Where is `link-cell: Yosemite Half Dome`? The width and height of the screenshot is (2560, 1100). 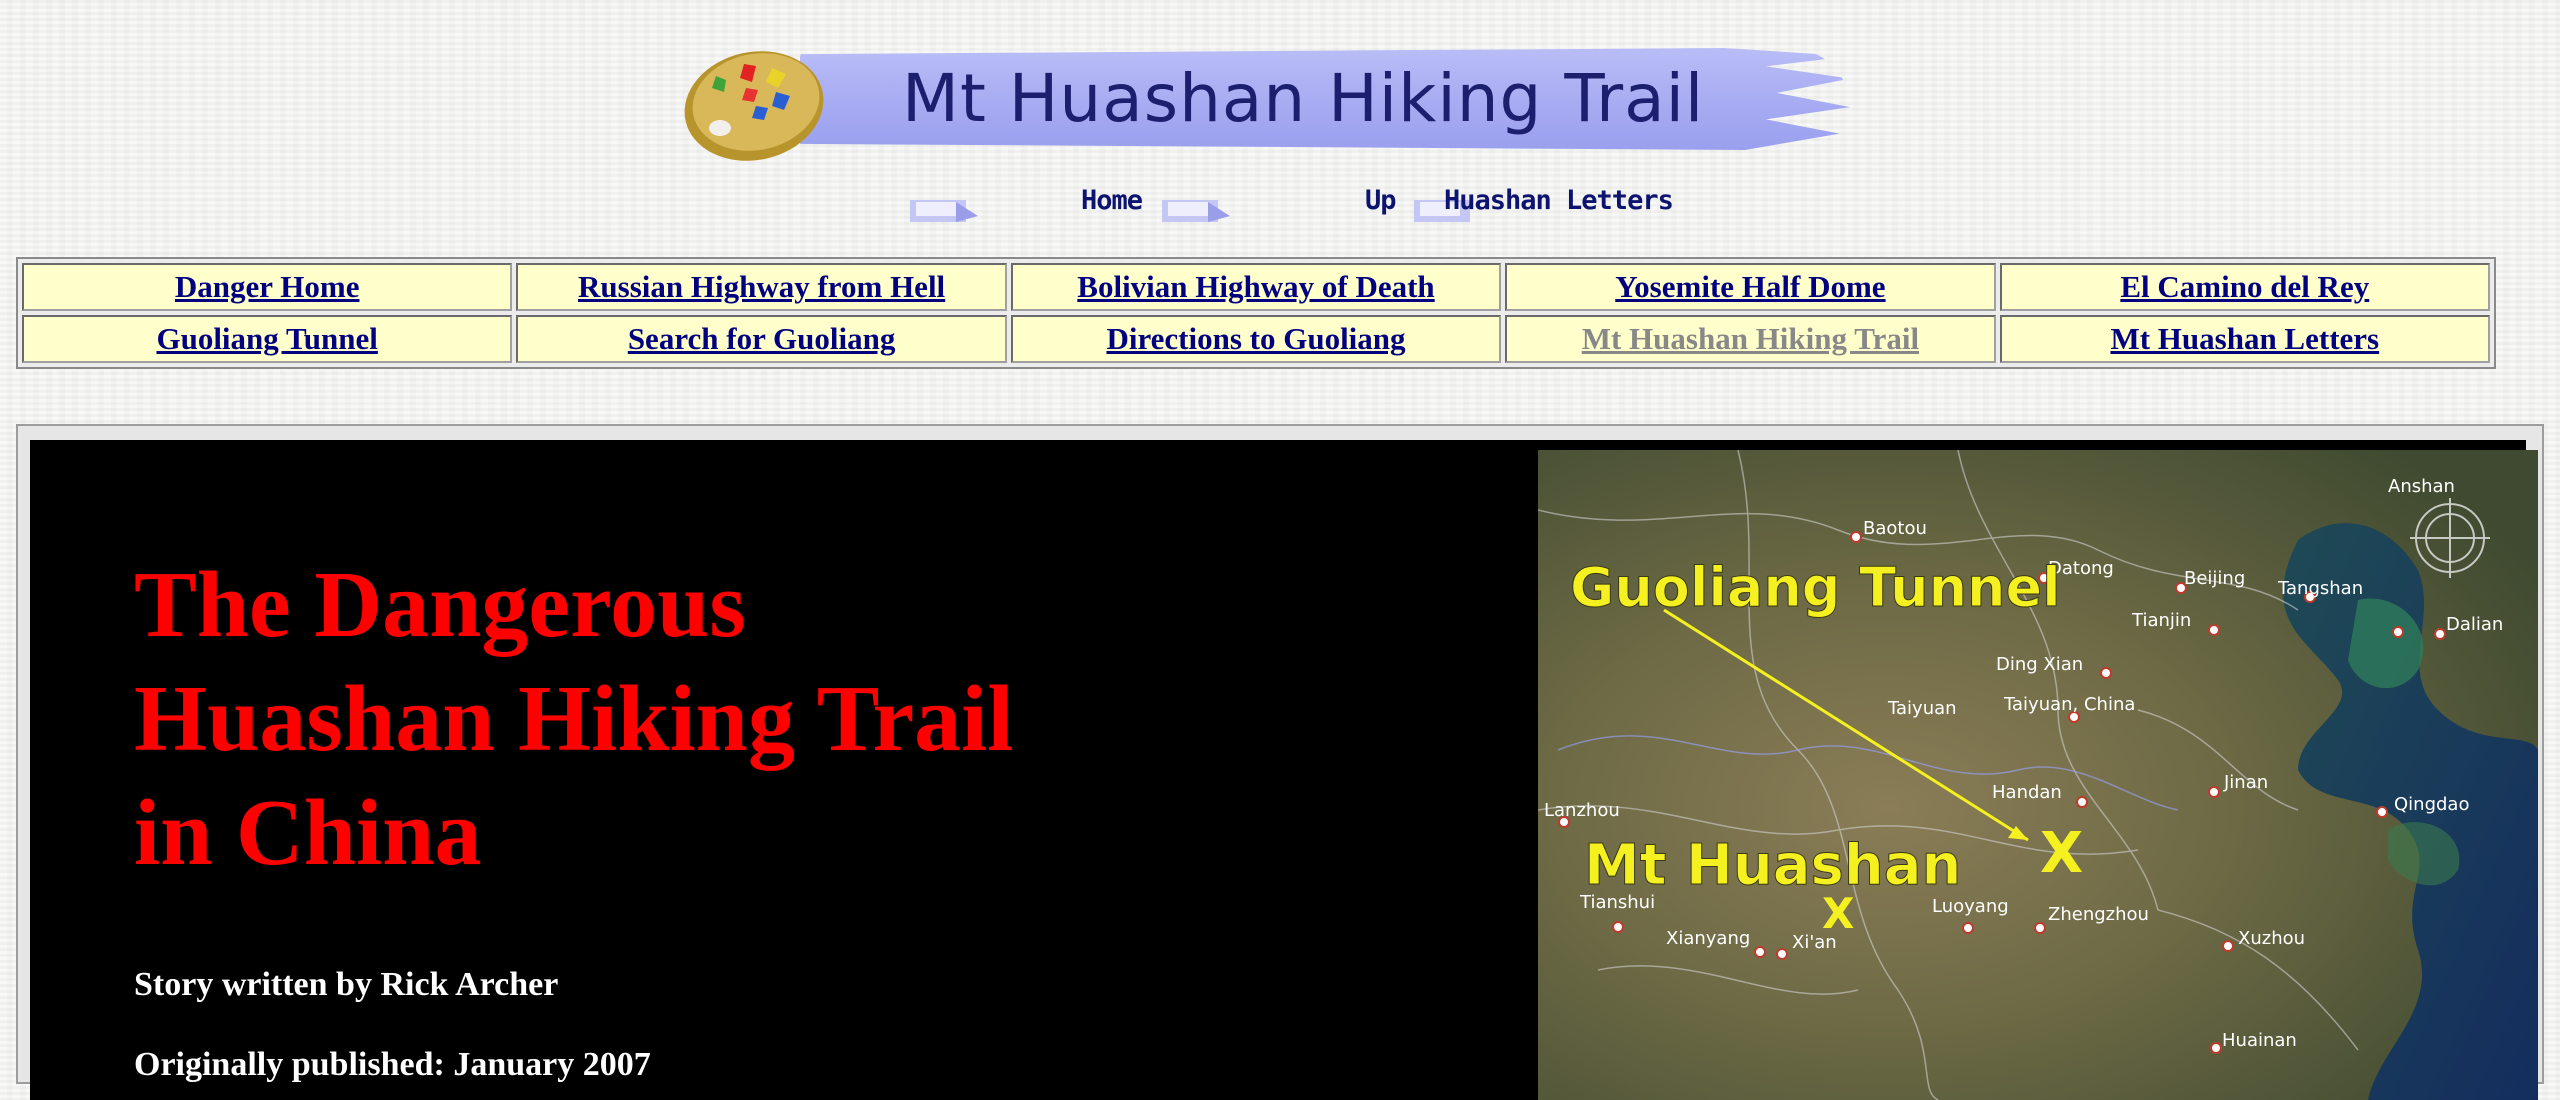 link-cell: Yosemite Half Dome is located at coordinates (1750, 287).